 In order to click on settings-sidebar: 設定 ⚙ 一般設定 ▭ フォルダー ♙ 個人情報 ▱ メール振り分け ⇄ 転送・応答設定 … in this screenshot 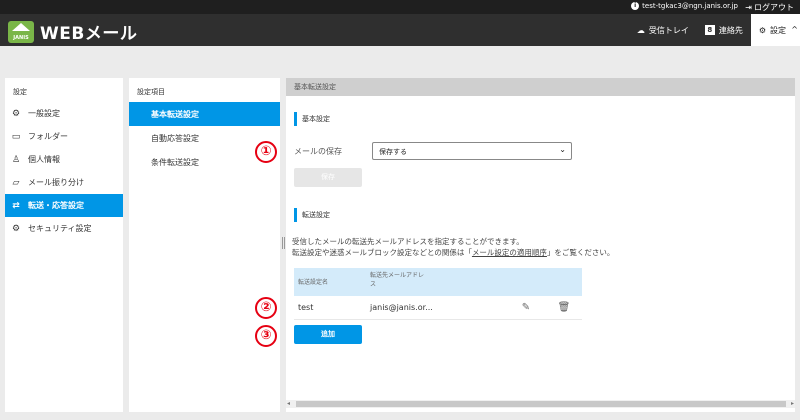, I will do `click(64, 245)`.